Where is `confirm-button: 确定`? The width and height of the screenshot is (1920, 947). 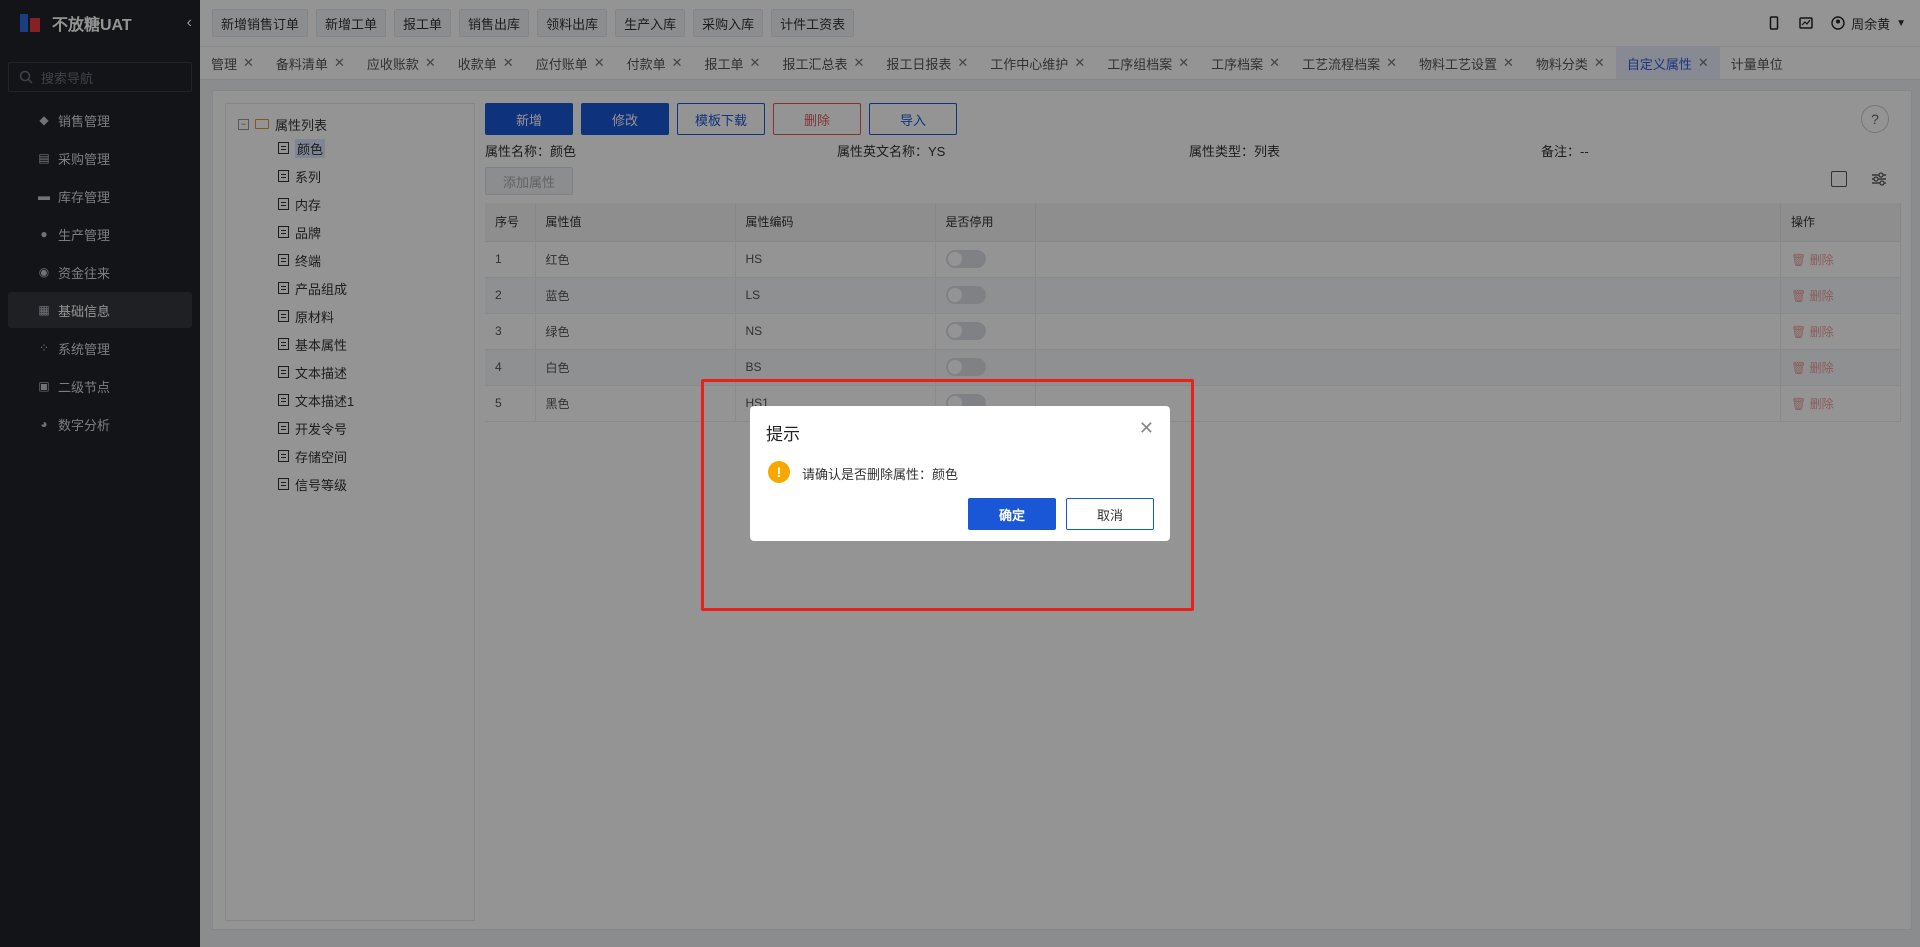
confirm-button: 确定 is located at coordinates (1012, 514).